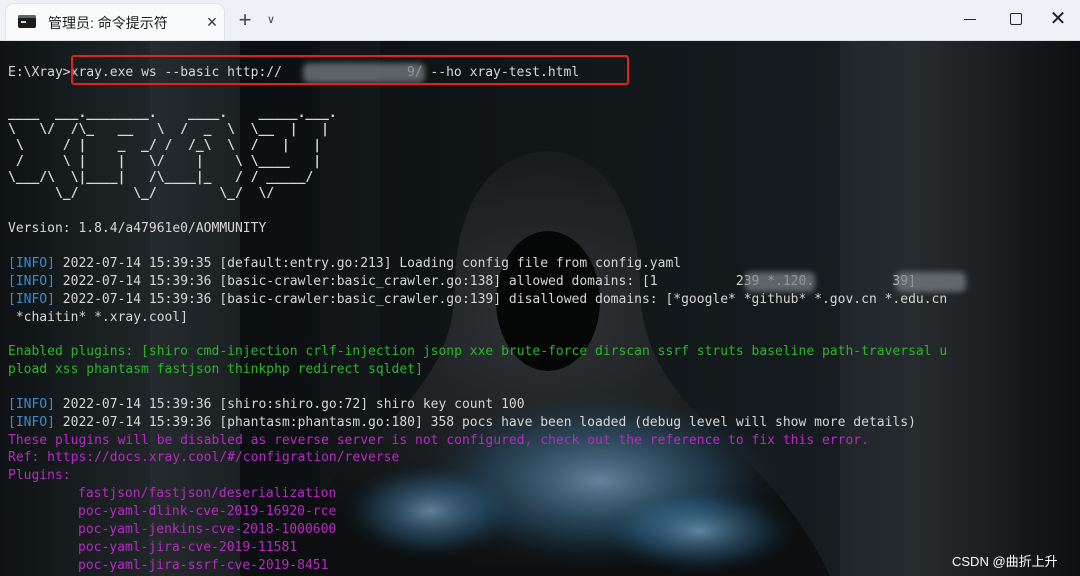  I want to click on new-tab-plus-icon: +, so click(245, 20).